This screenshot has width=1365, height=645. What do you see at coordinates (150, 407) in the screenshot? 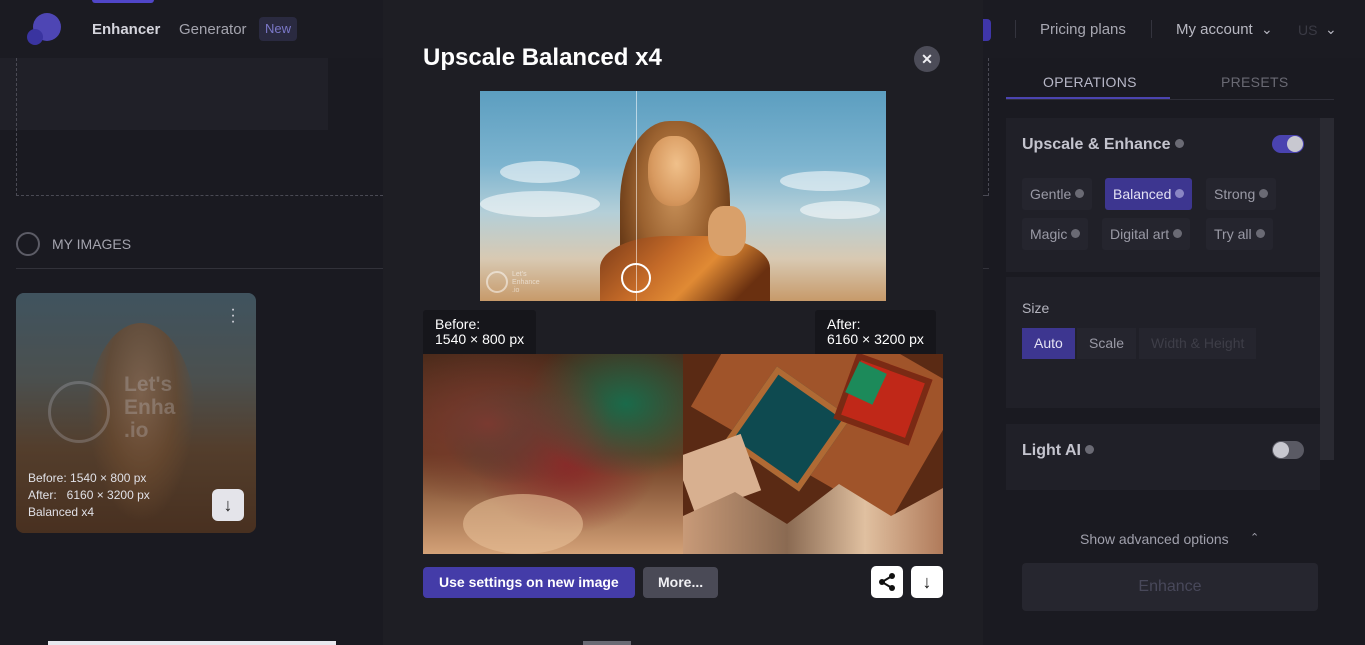
I see `card-watermark: Let's Enha .io` at bounding box center [150, 407].